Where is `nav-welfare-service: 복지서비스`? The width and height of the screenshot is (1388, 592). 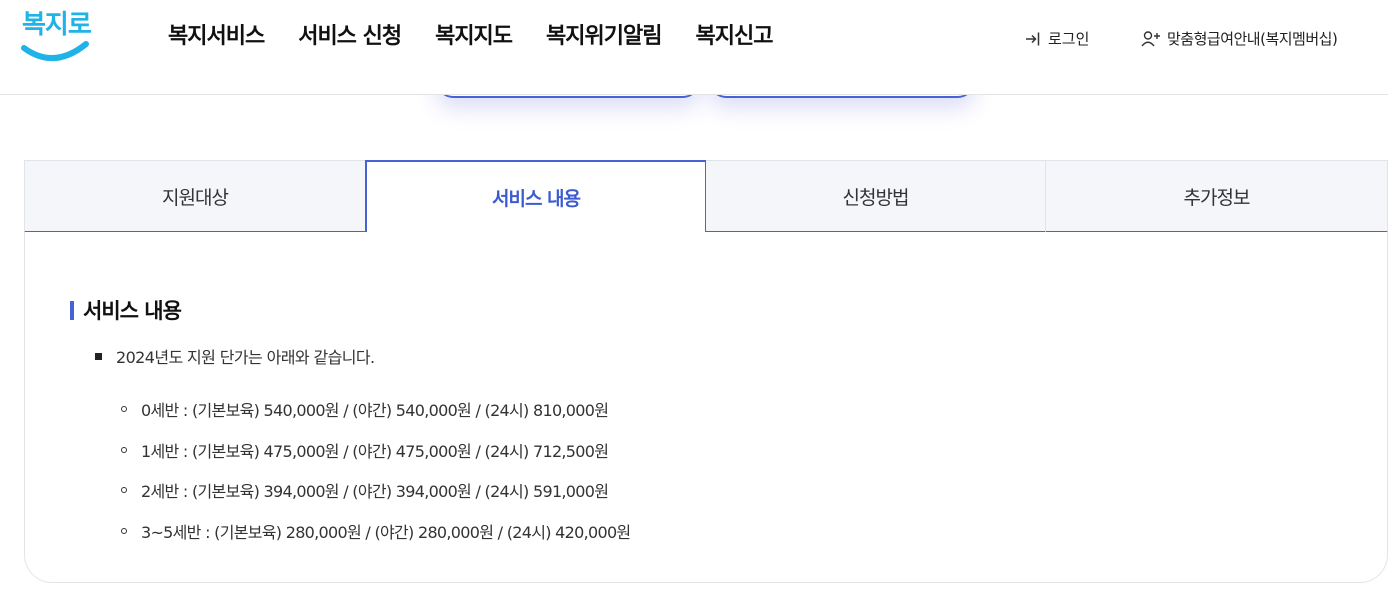
nav-welfare-service: 복지서비스 is located at coordinates (216, 34).